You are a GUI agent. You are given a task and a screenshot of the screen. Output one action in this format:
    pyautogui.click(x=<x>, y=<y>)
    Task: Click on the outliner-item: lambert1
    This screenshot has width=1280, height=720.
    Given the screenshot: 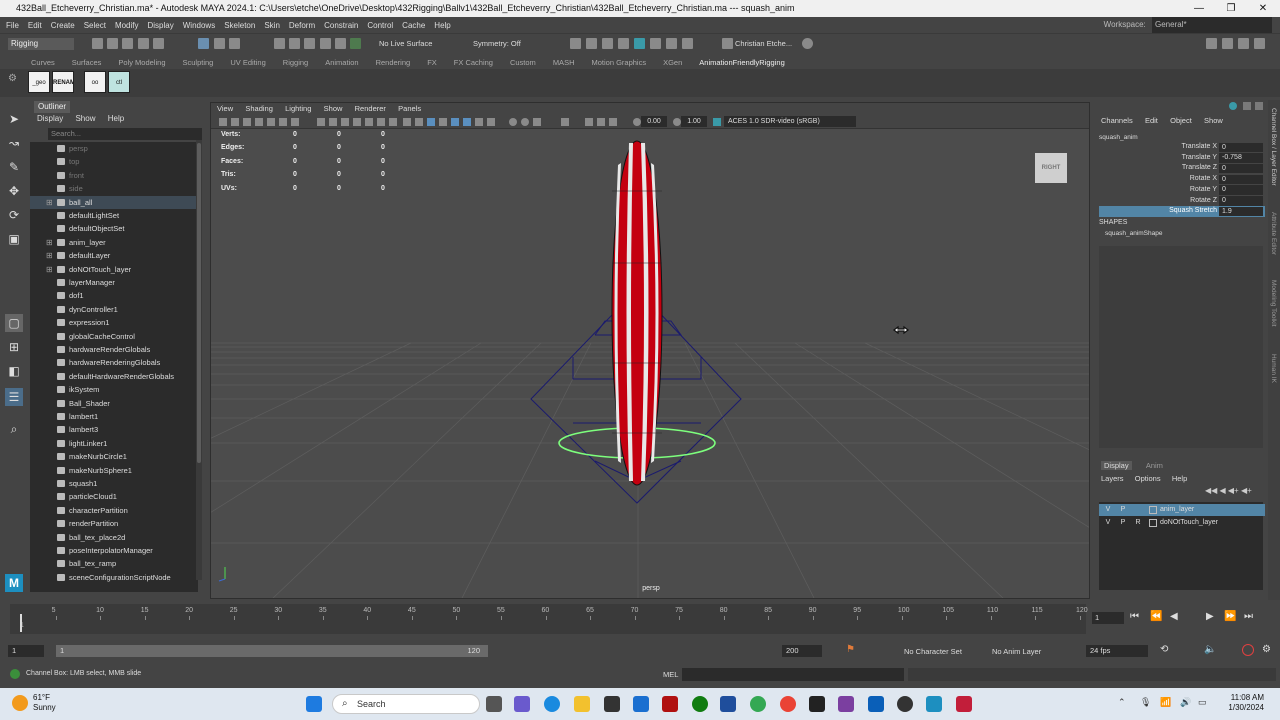 What is the action you would take?
    pyautogui.click(x=114, y=416)
    